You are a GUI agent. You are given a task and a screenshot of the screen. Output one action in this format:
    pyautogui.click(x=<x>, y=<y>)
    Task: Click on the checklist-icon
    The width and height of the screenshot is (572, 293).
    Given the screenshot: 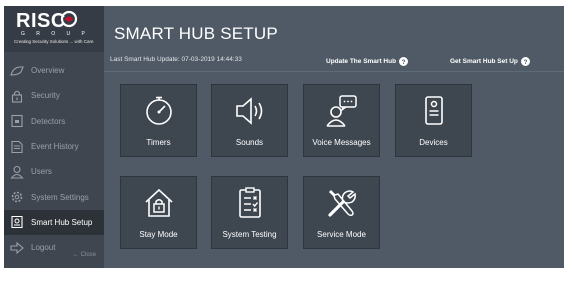 What is the action you would take?
    pyautogui.click(x=250, y=202)
    